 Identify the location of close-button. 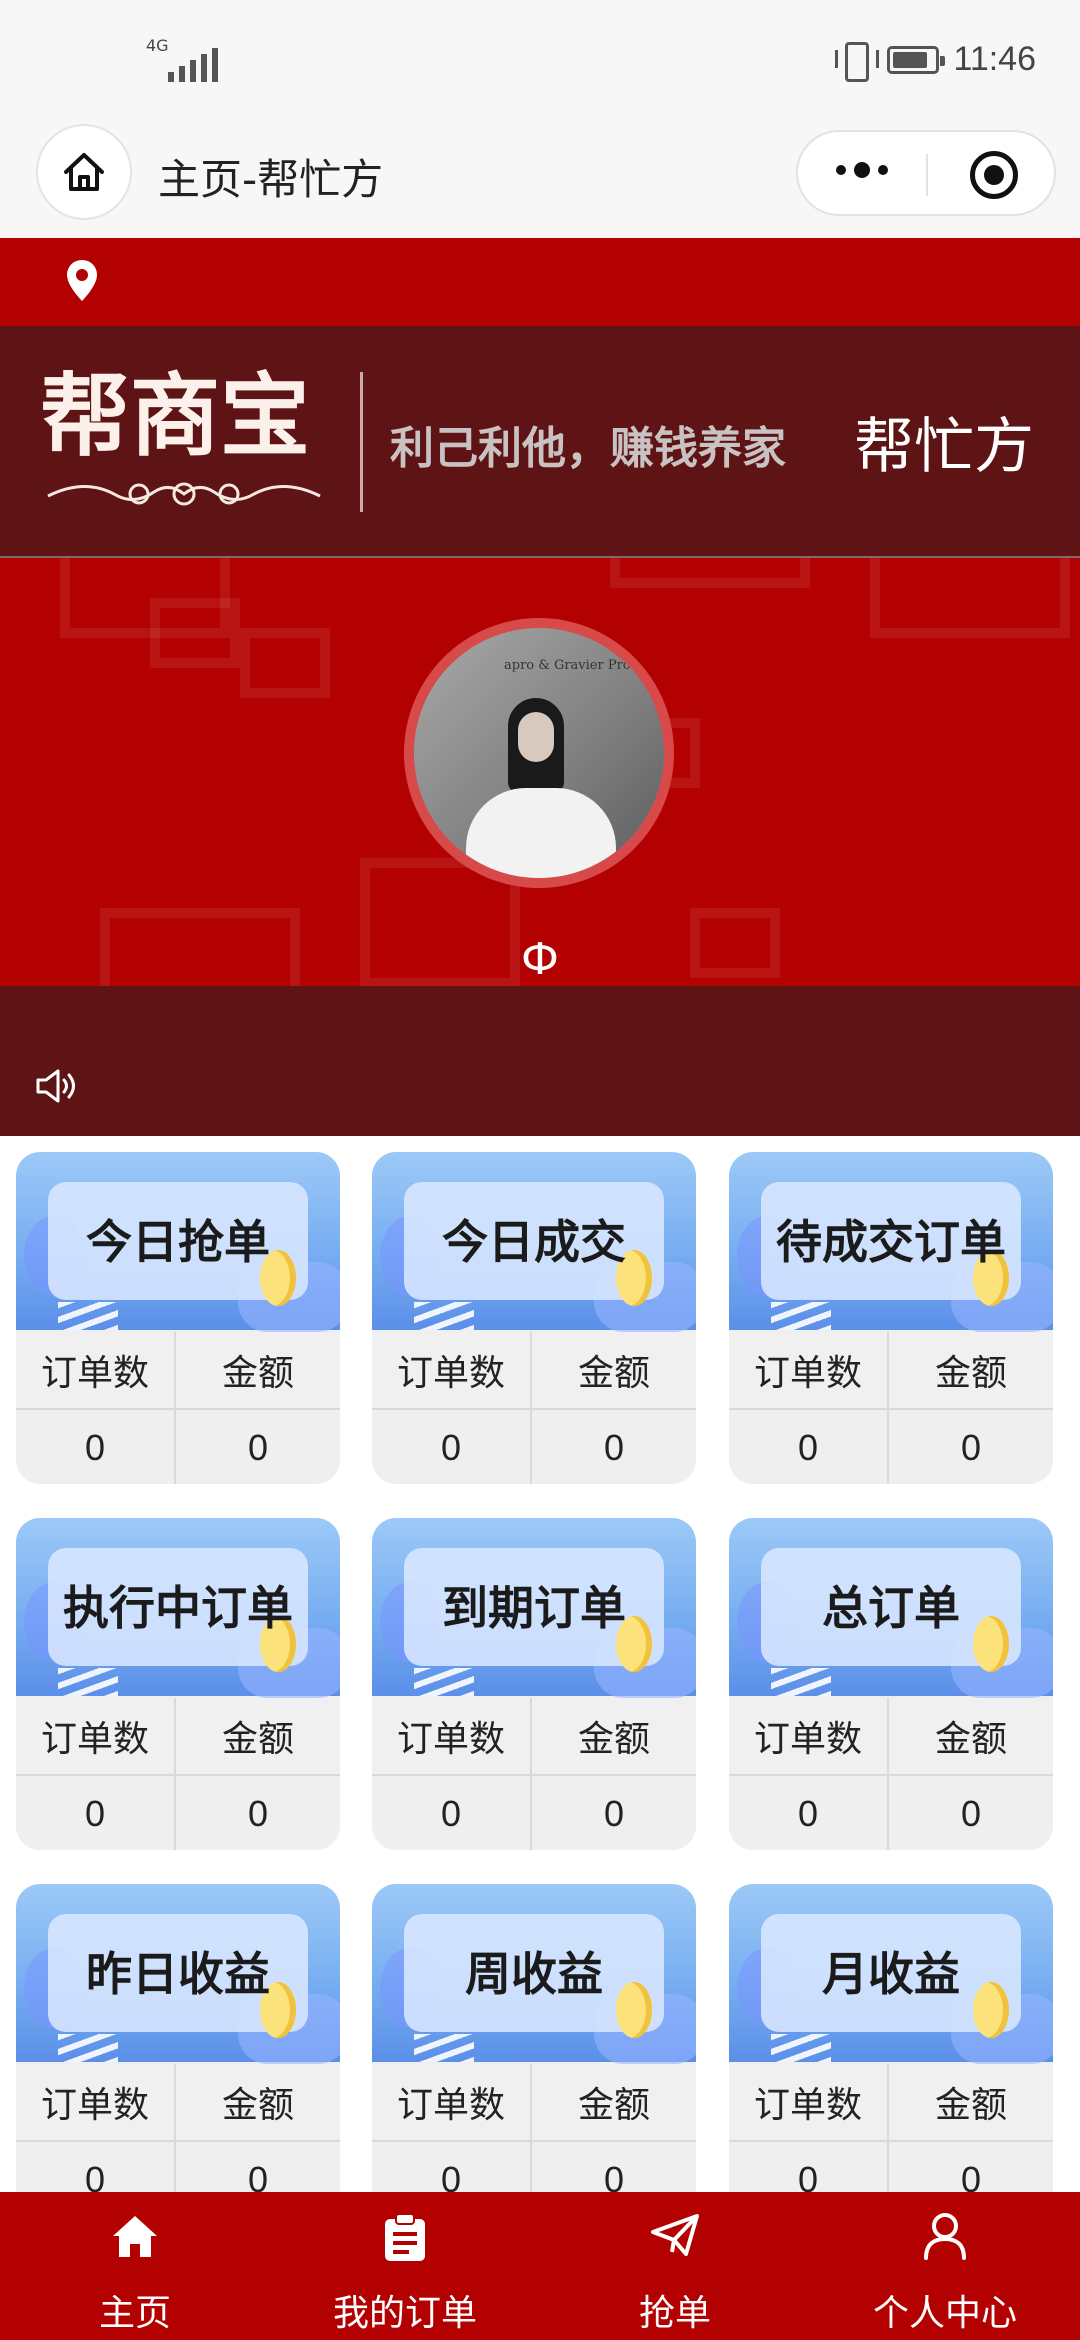
(994, 175).